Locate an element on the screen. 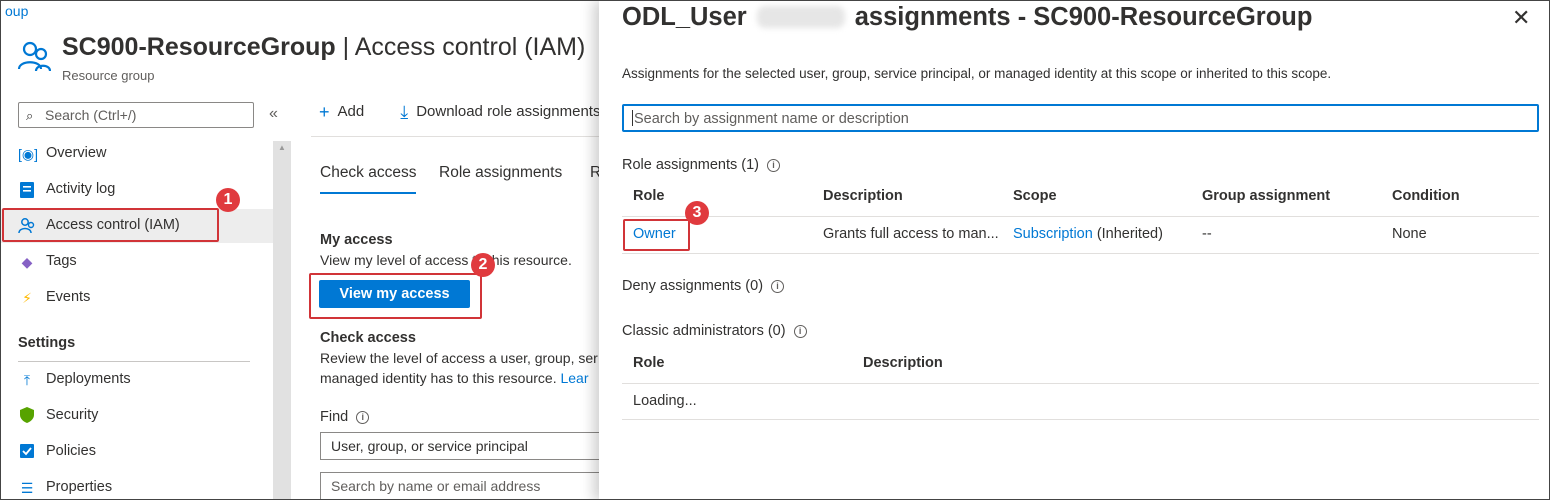 The width and height of the screenshot is (1550, 500). page-subtitle: Resource group is located at coordinates (108, 75).